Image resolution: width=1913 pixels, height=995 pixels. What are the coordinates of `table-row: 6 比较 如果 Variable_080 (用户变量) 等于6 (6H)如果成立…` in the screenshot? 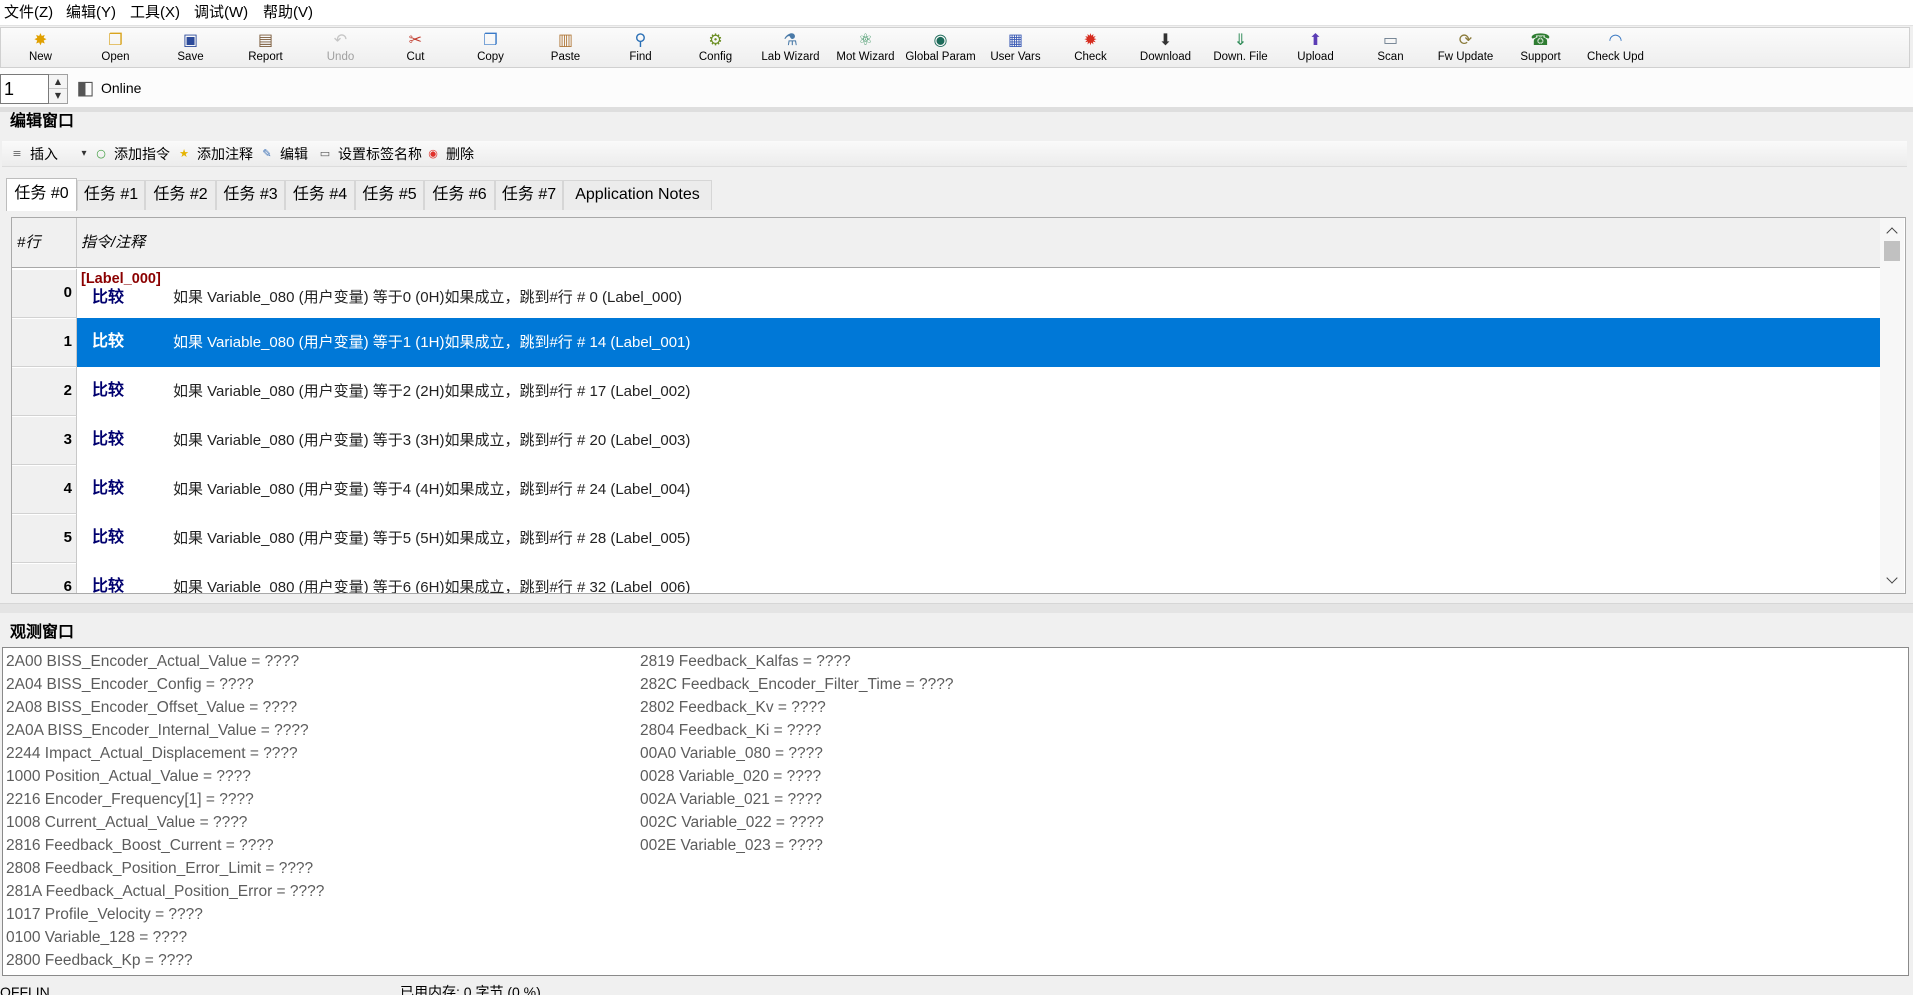 It's located at (946, 578).